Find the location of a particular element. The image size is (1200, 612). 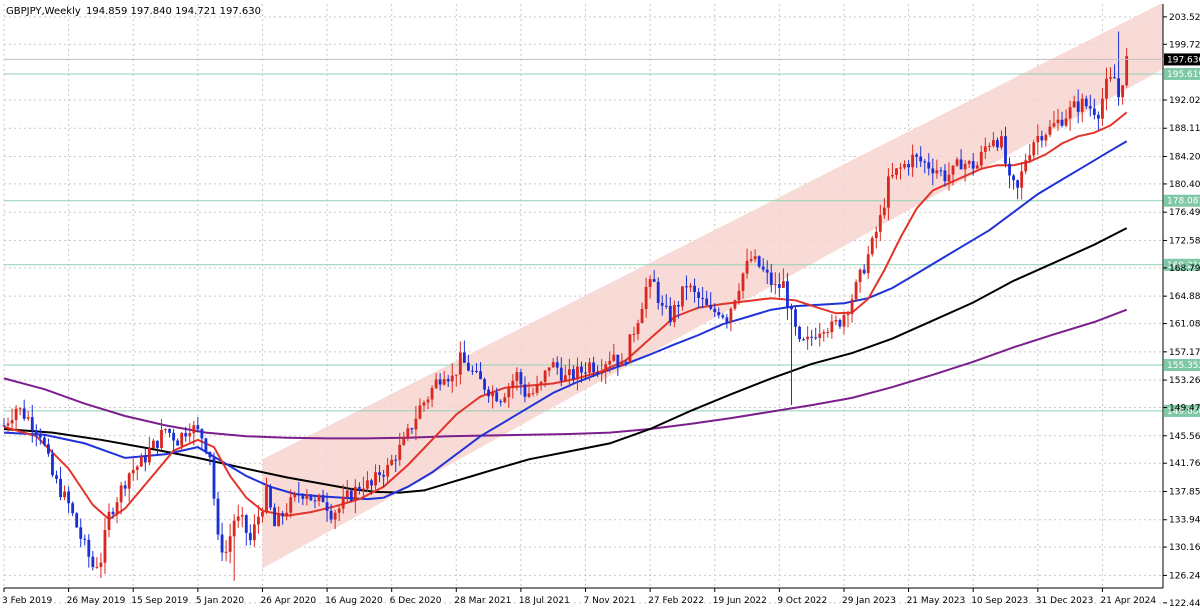

y-tick-label: 188.110 is located at coordinates (1184, 129).